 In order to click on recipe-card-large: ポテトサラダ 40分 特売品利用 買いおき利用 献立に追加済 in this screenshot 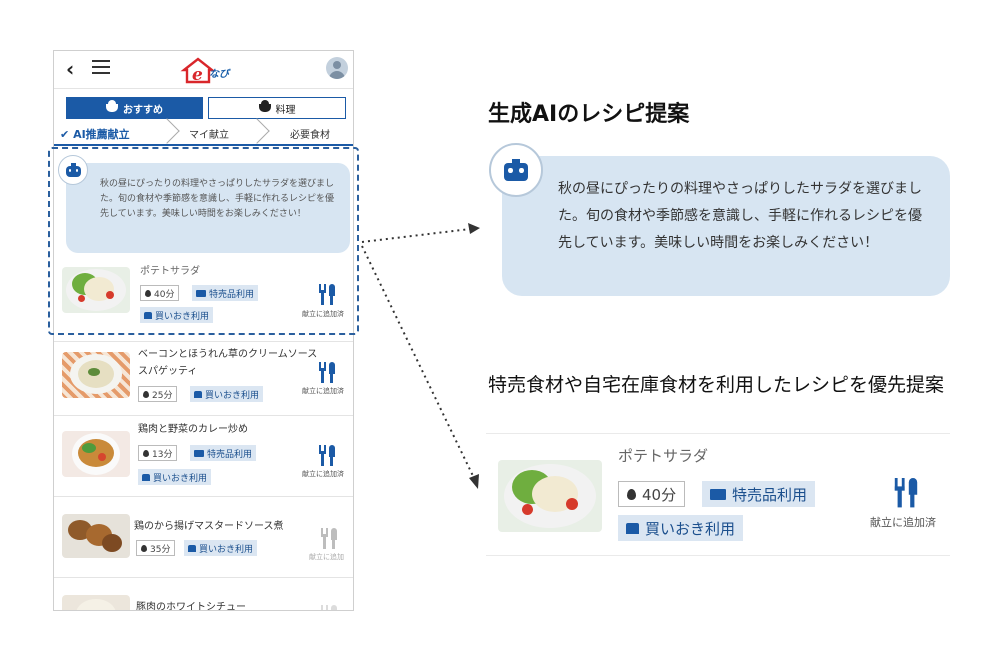, I will do `click(718, 494)`.